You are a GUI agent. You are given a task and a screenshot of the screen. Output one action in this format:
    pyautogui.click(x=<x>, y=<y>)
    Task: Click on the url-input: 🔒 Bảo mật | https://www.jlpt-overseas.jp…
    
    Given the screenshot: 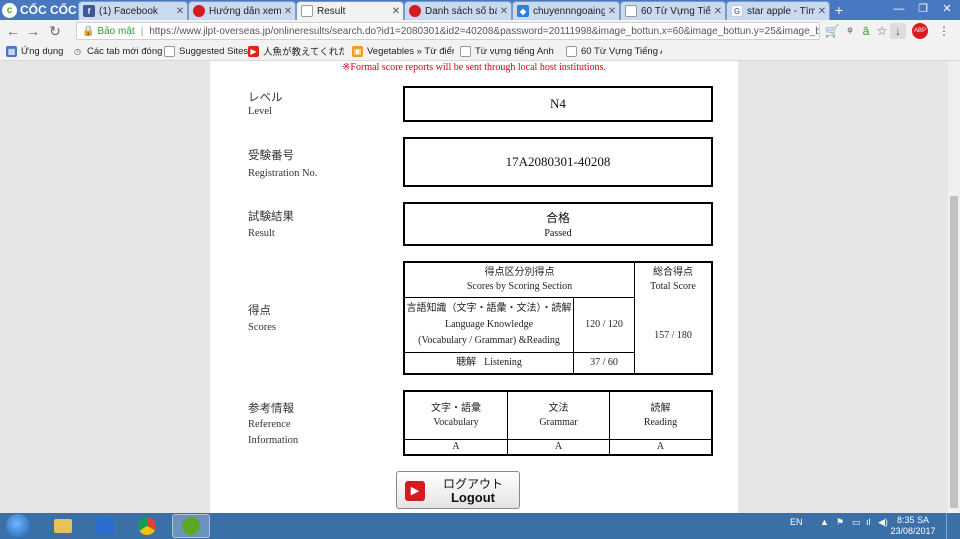 What is the action you would take?
    pyautogui.click(x=448, y=31)
    